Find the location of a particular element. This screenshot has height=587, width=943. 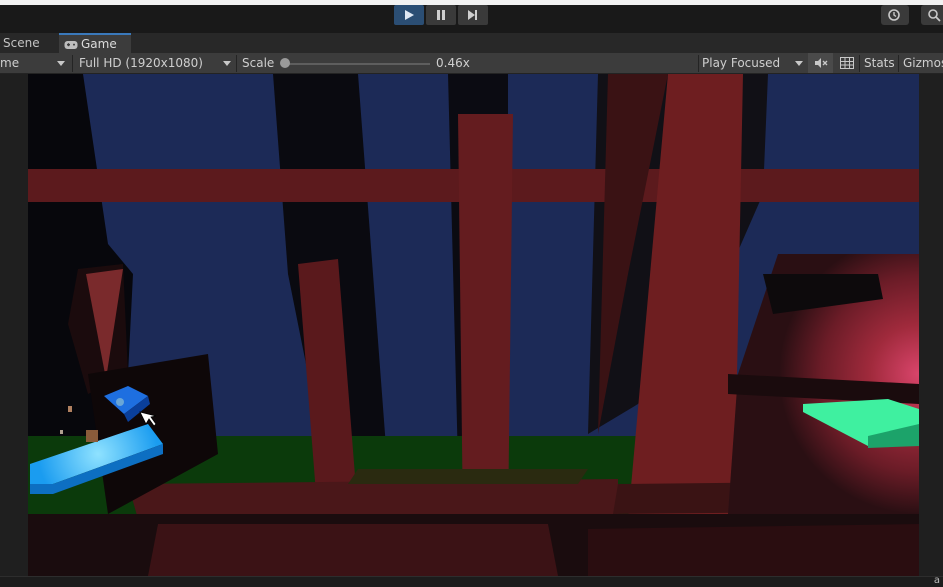

foreground-floor-right is located at coordinates (753, 550).